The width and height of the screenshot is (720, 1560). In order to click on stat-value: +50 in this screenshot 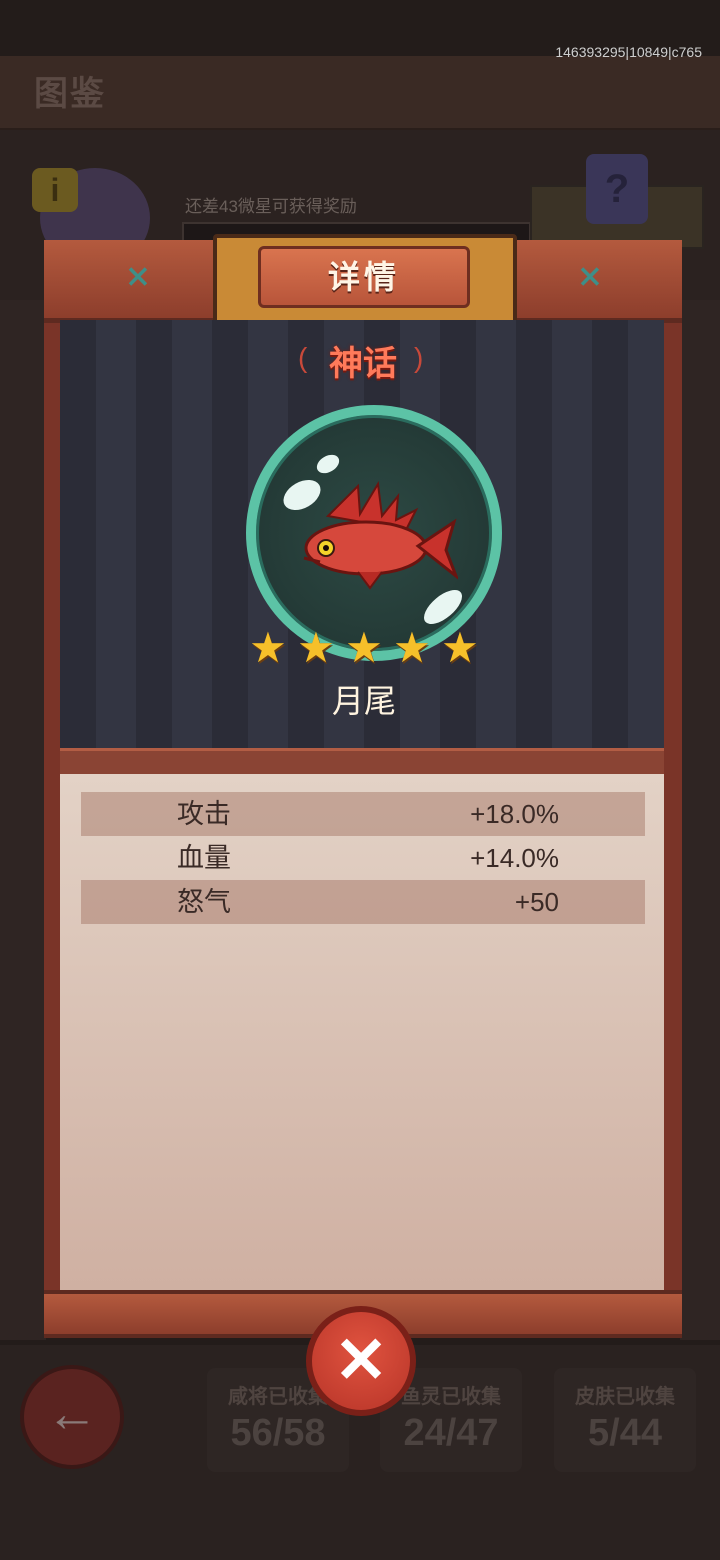, I will do `click(536, 902)`.